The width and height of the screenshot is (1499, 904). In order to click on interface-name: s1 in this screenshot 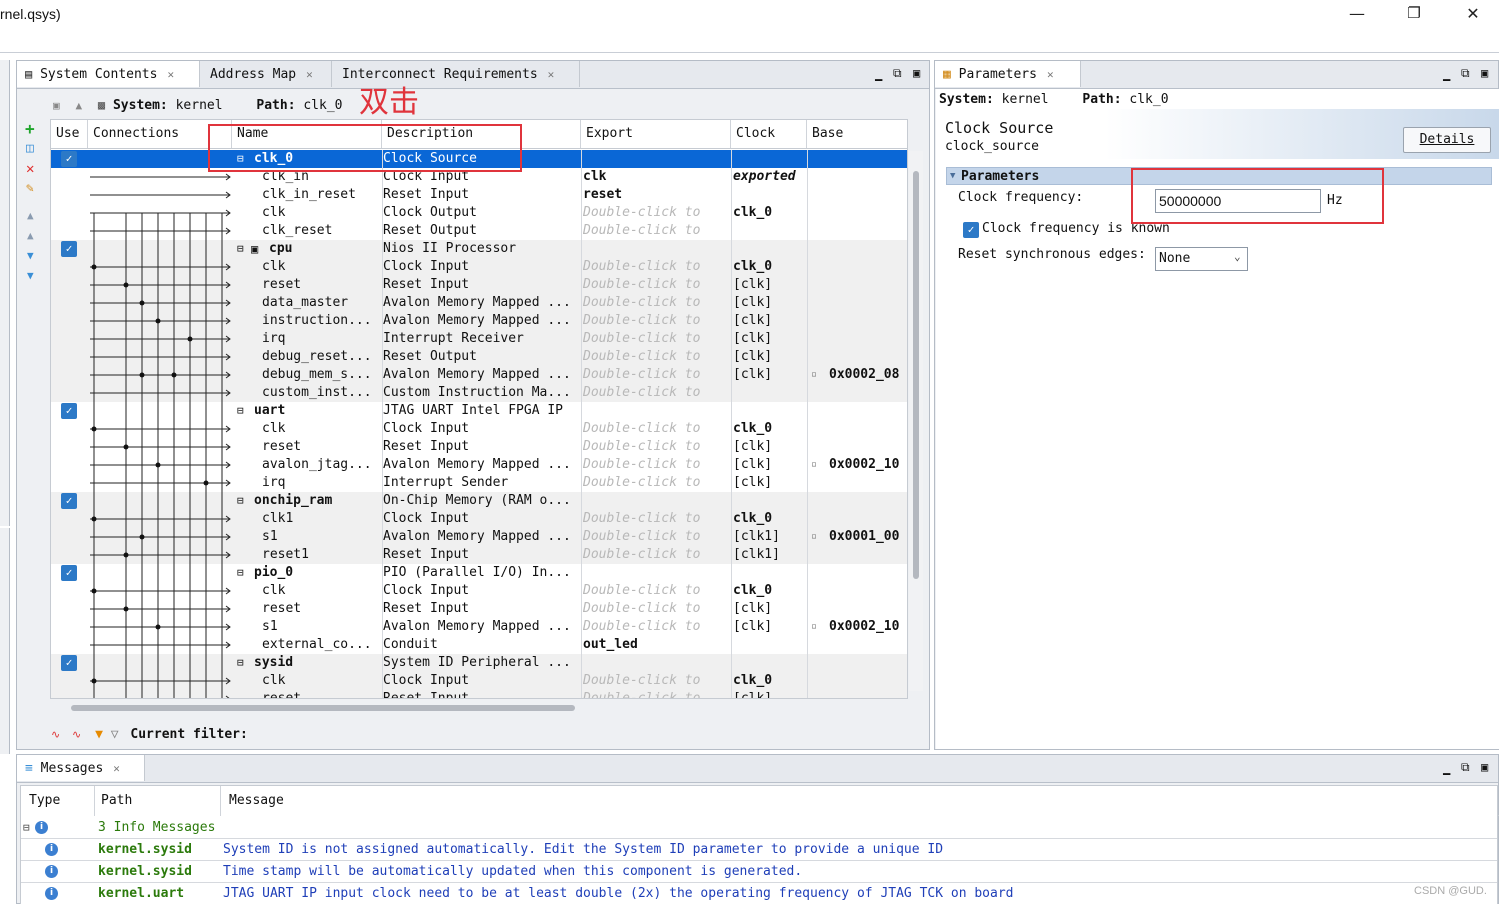, I will do `click(270, 536)`.